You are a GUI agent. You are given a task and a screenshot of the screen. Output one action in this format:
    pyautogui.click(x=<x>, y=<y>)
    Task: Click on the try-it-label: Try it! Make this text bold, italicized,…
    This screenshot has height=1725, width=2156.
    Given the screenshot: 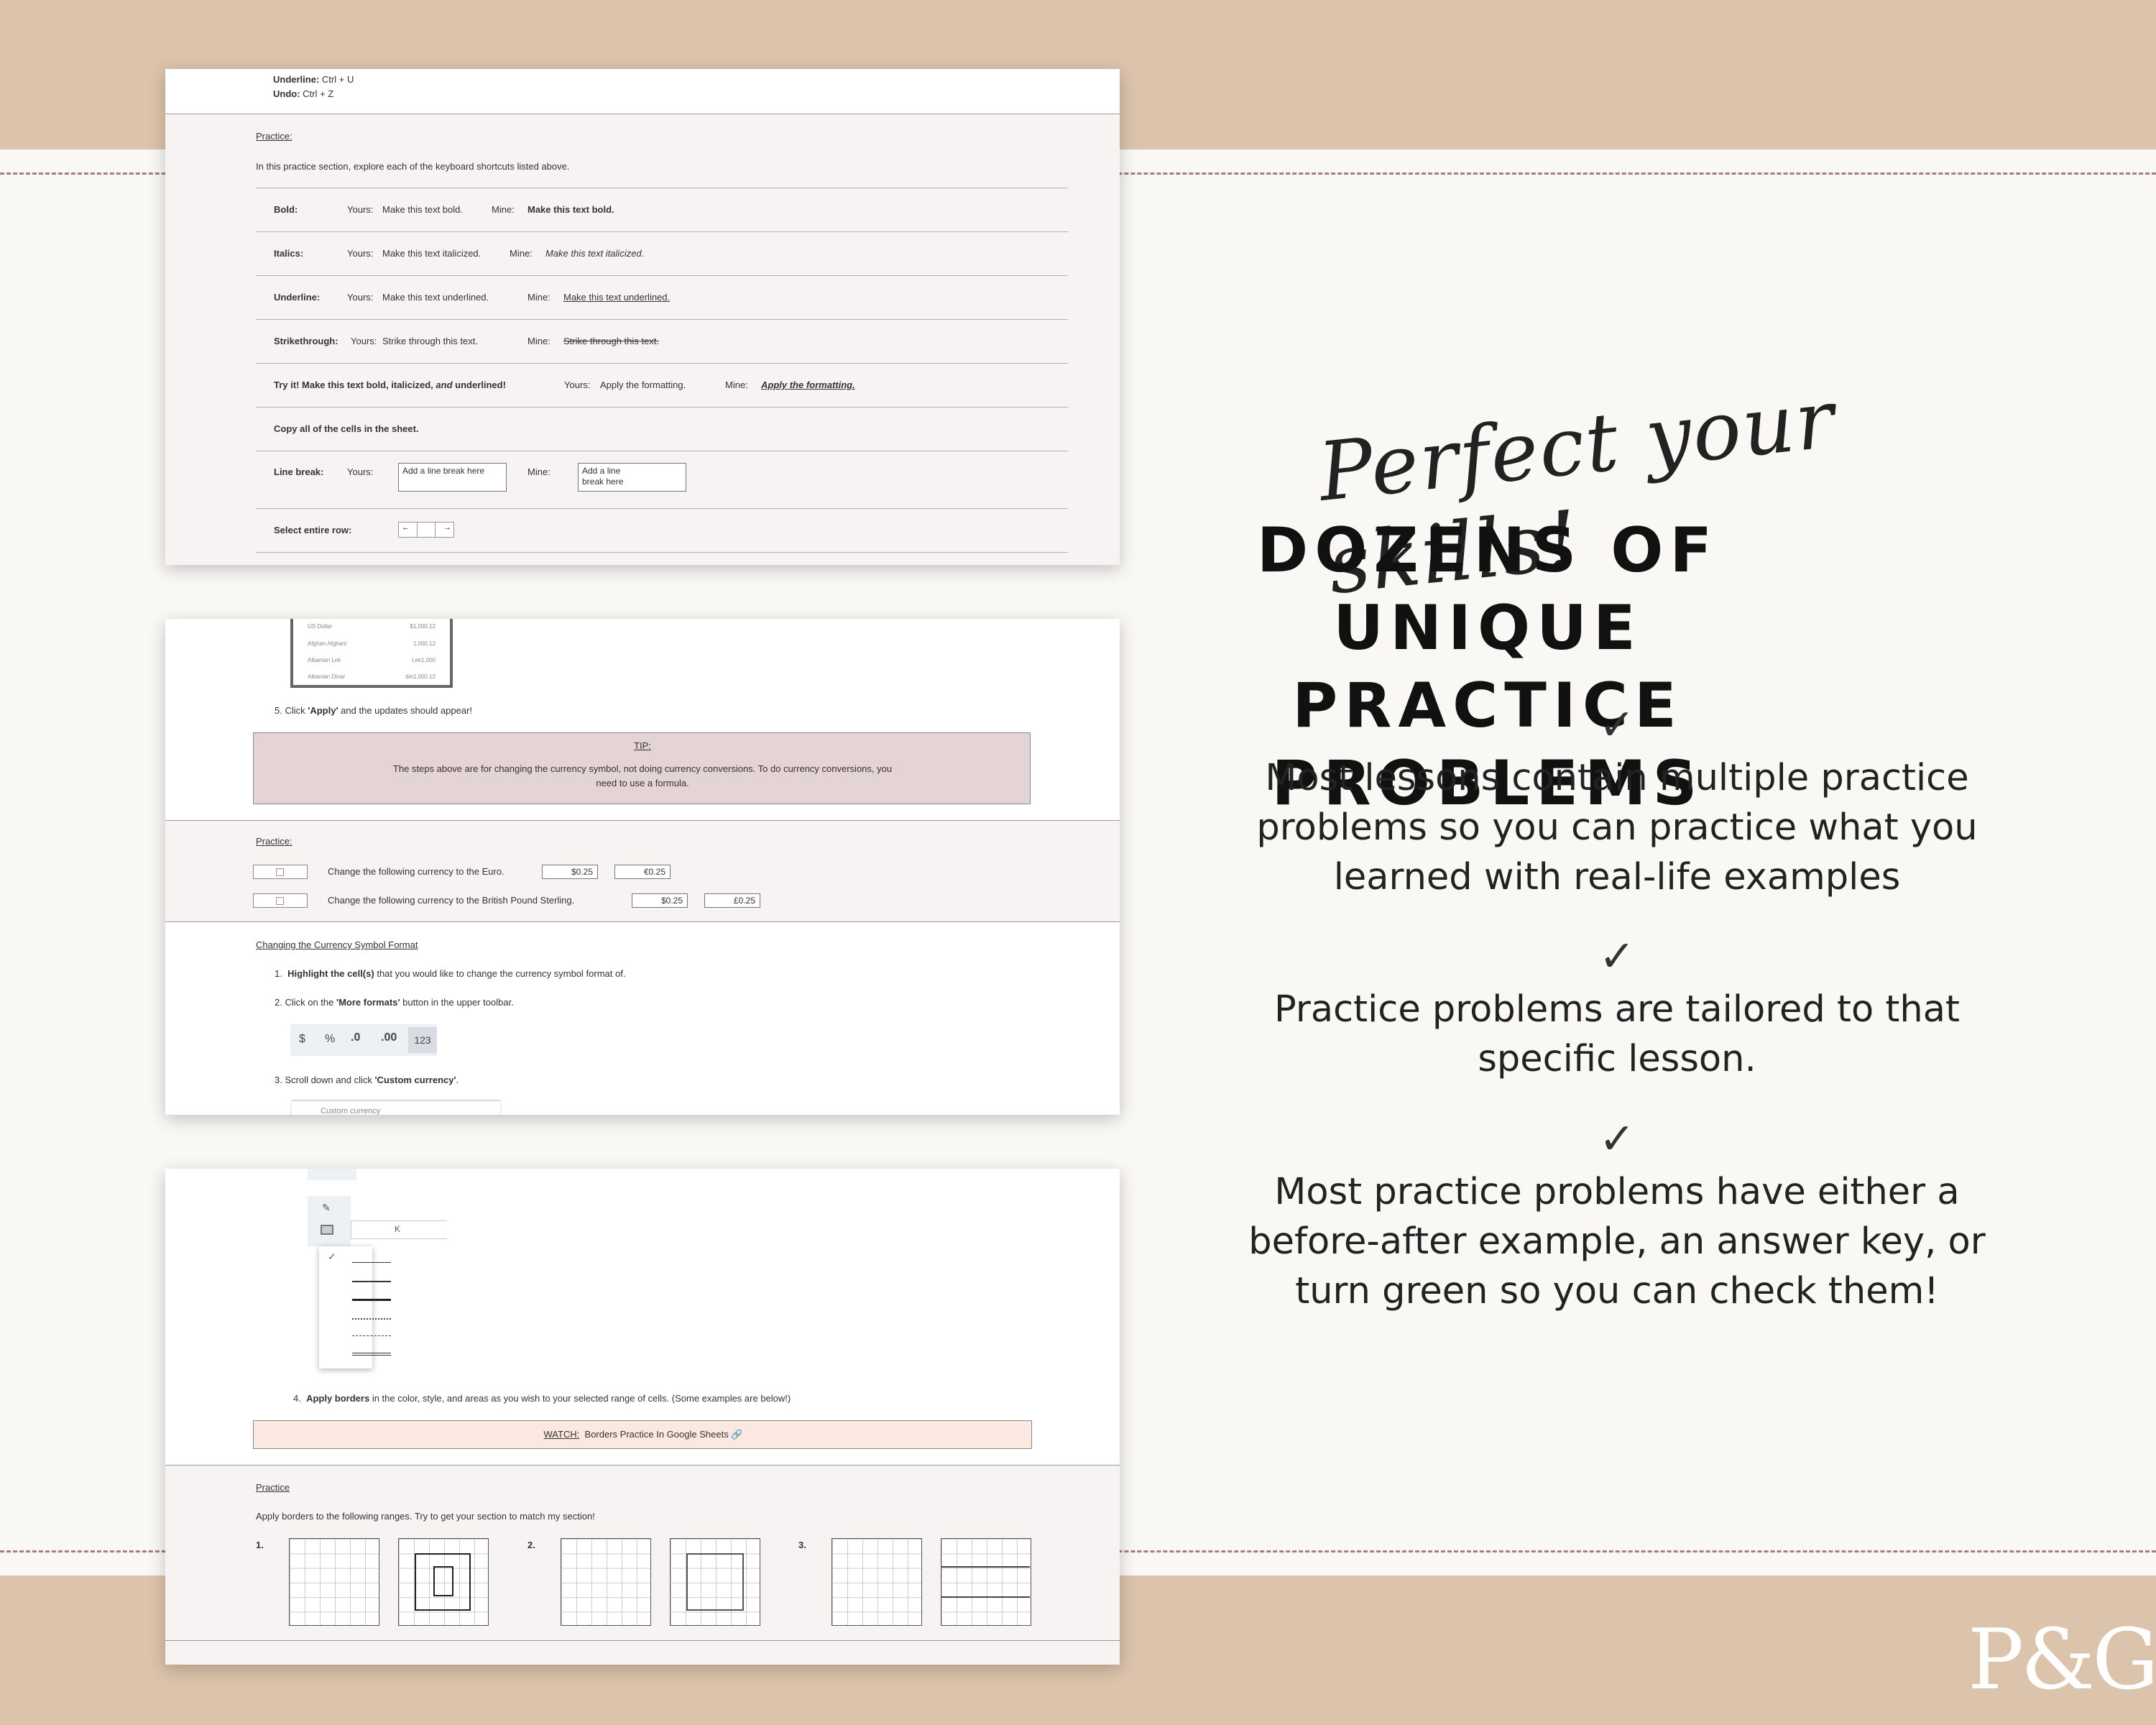 What is the action you would take?
    pyautogui.click(x=390, y=385)
    